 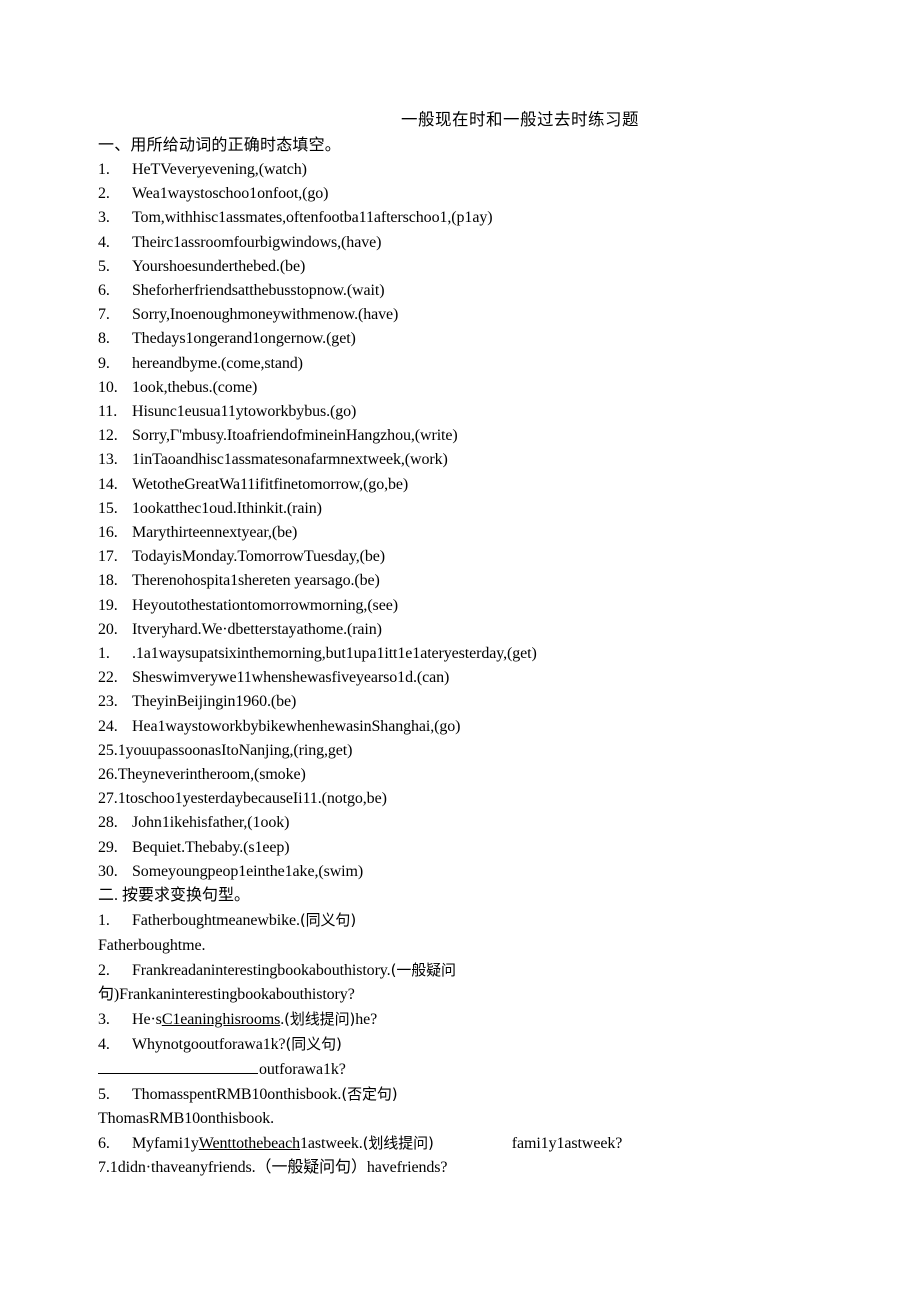 What do you see at coordinates (244, 339) in the screenshot?
I see `question-text: Thedays1ongerand1ongernow.(get)` at bounding box center [244, 339].